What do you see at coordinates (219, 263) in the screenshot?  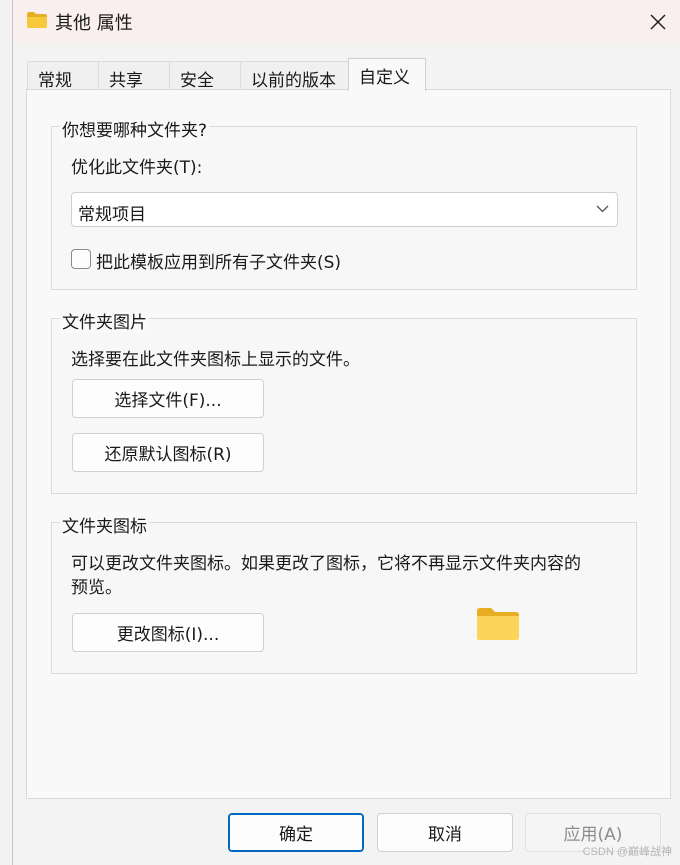 I see `apply-to-subfolders-label: 把此模板应用到所有子文件夹(S)` at bounding box center [219, 263].